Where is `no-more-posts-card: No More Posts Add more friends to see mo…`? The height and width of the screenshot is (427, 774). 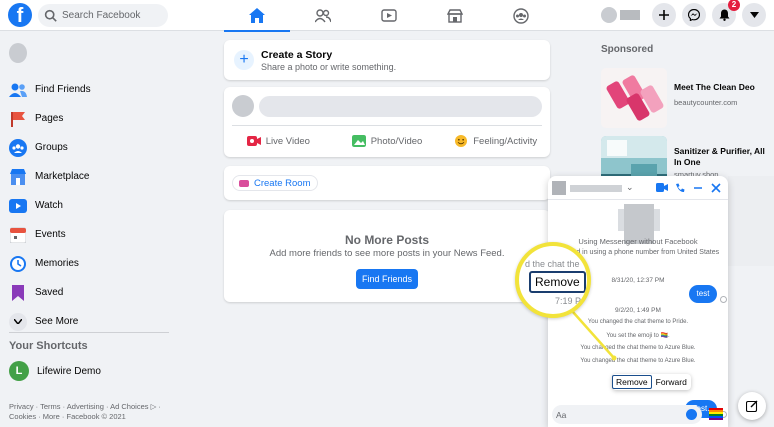
no-more-posts-card: No More Posts Add more friends to see mo… is located at coordinates (387, 256).